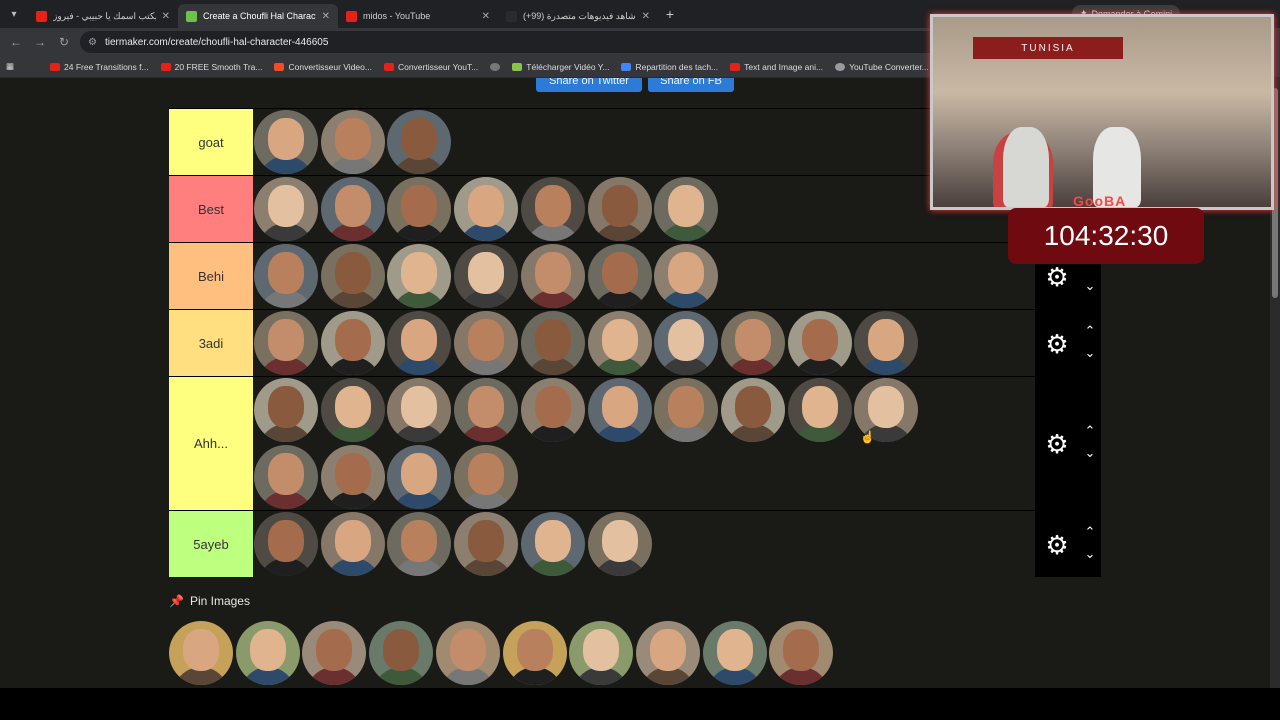 Image resolution: width=1280 pixels, height=720 pixels. Describe the element at coordinates (670, 14) in the screenshot. I see `new-tab-button: +` at that location.